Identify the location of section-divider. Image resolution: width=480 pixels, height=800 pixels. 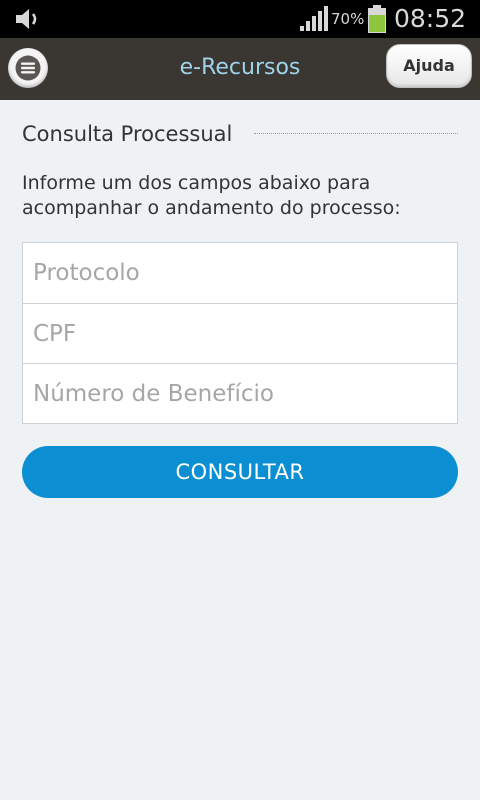
(356, 133).